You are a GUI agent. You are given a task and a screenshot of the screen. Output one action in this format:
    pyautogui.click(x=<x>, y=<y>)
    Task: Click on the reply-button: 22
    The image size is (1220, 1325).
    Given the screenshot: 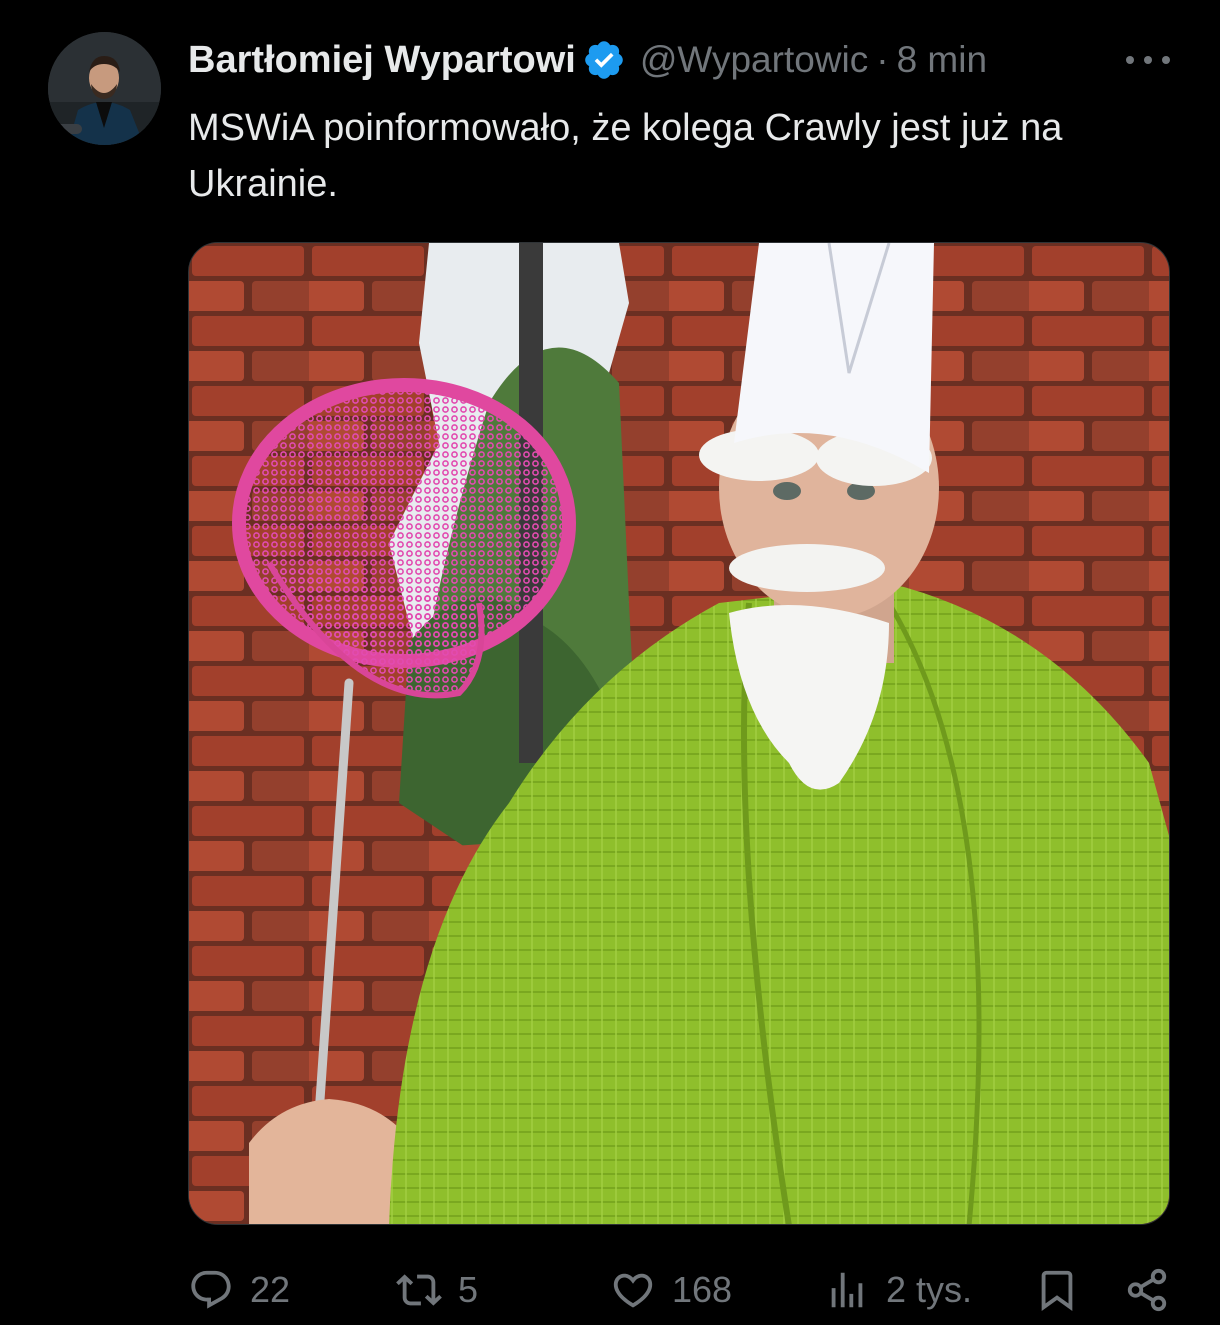 What is the action you would take?
    pyautogui.click(x=239, y=1290)
    